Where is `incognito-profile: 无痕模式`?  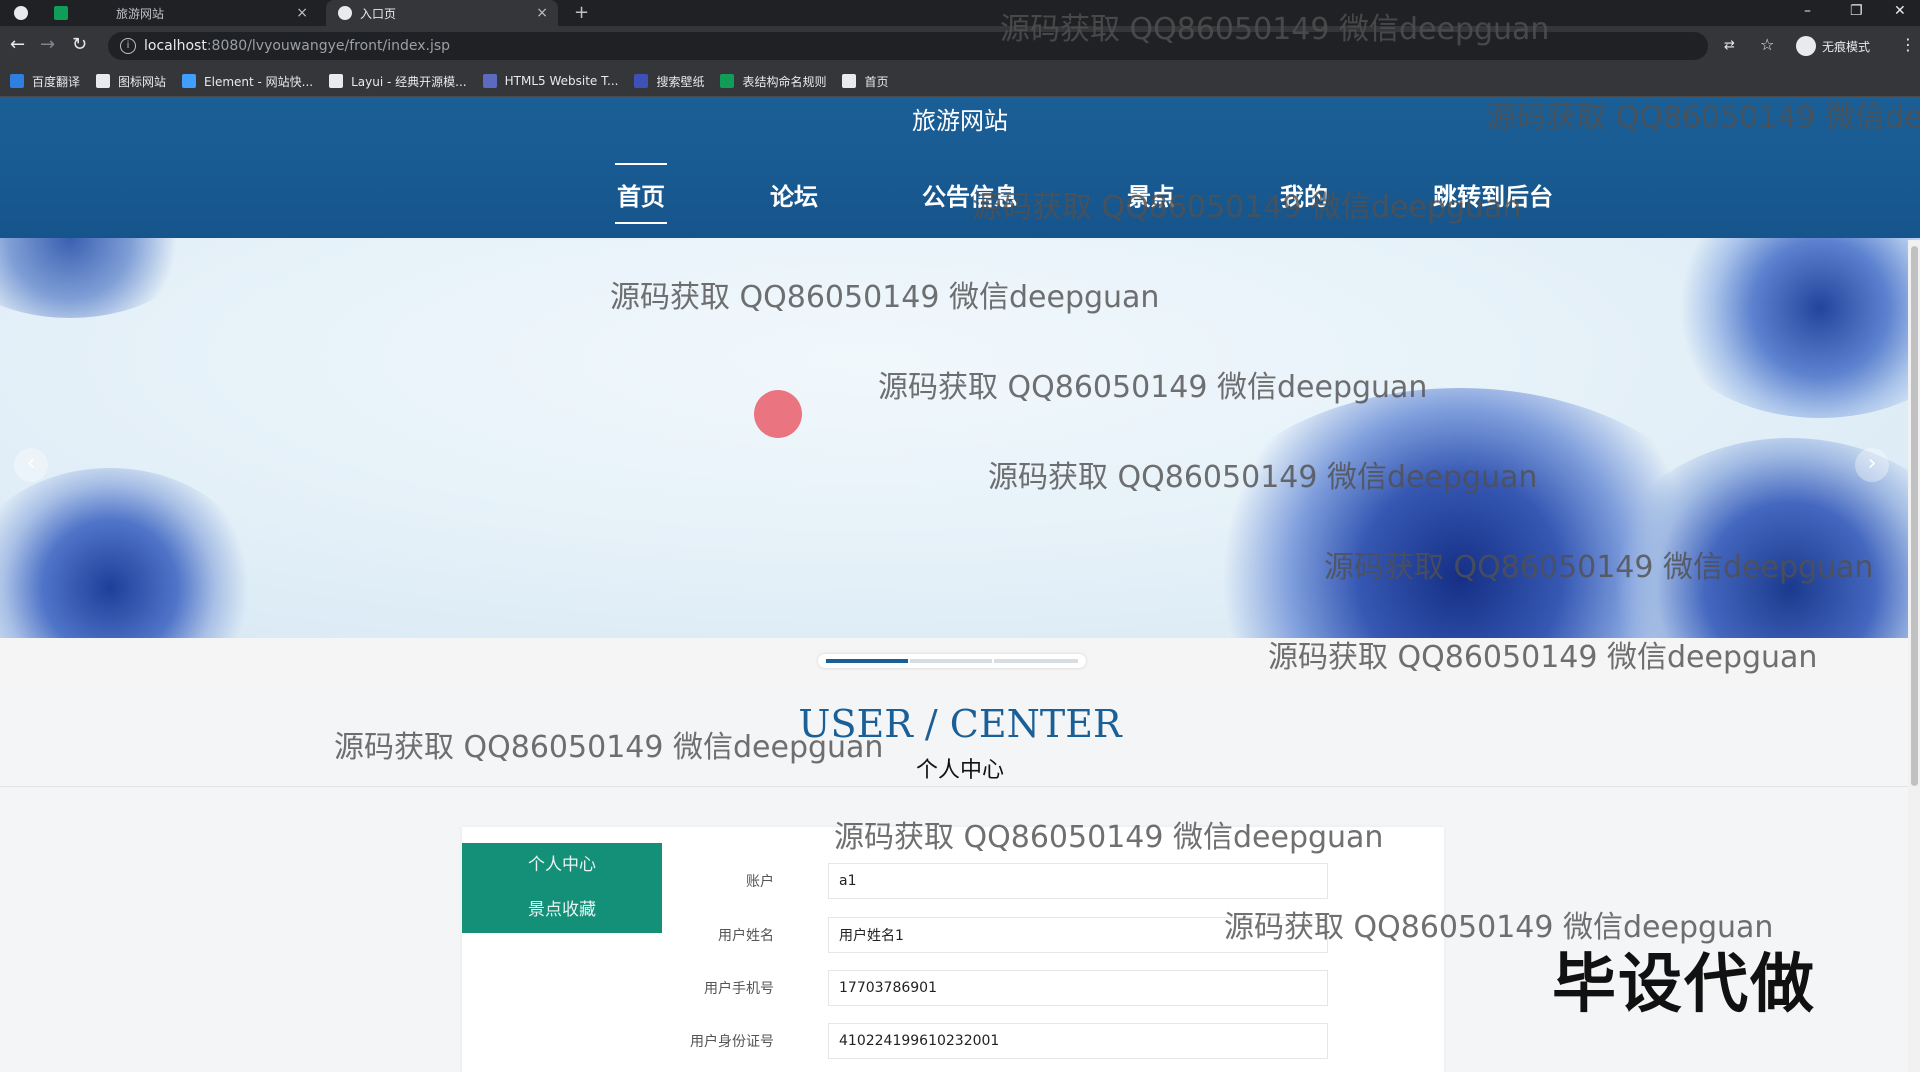
incognito-profile: 无痕模式 is located at coordinates (1833, 46).